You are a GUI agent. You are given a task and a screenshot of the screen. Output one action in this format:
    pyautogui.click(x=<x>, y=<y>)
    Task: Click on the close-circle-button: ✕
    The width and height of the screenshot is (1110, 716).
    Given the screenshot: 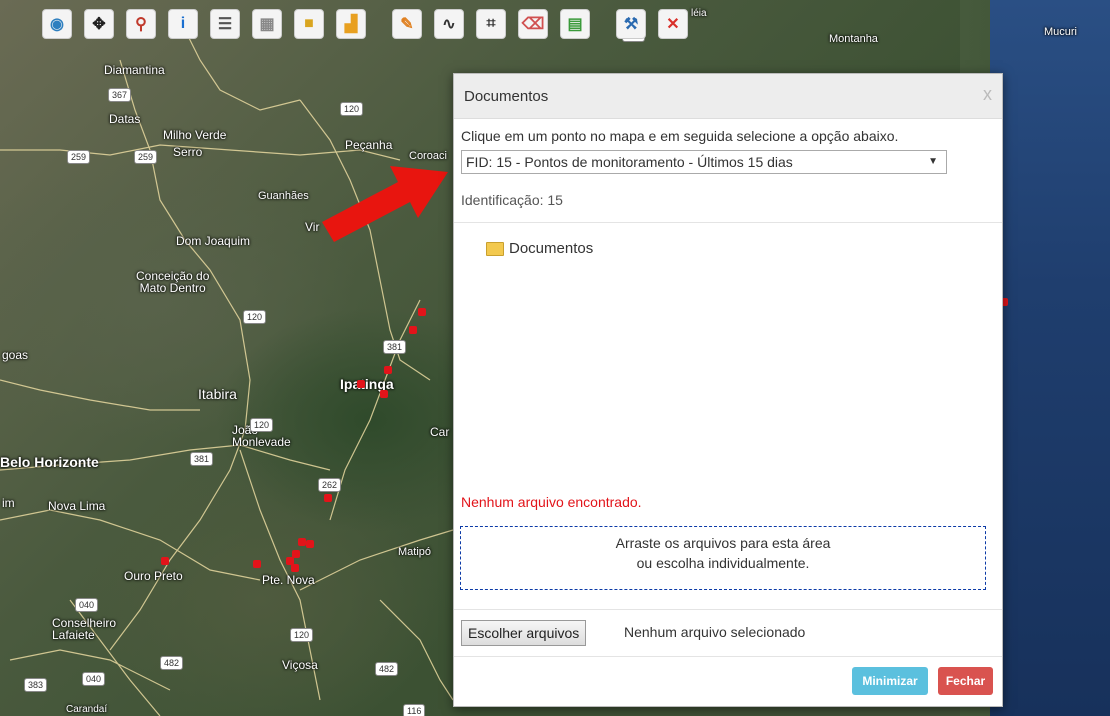 What is the action you would take?
    pyautogui.click(x=673, y=24)
    